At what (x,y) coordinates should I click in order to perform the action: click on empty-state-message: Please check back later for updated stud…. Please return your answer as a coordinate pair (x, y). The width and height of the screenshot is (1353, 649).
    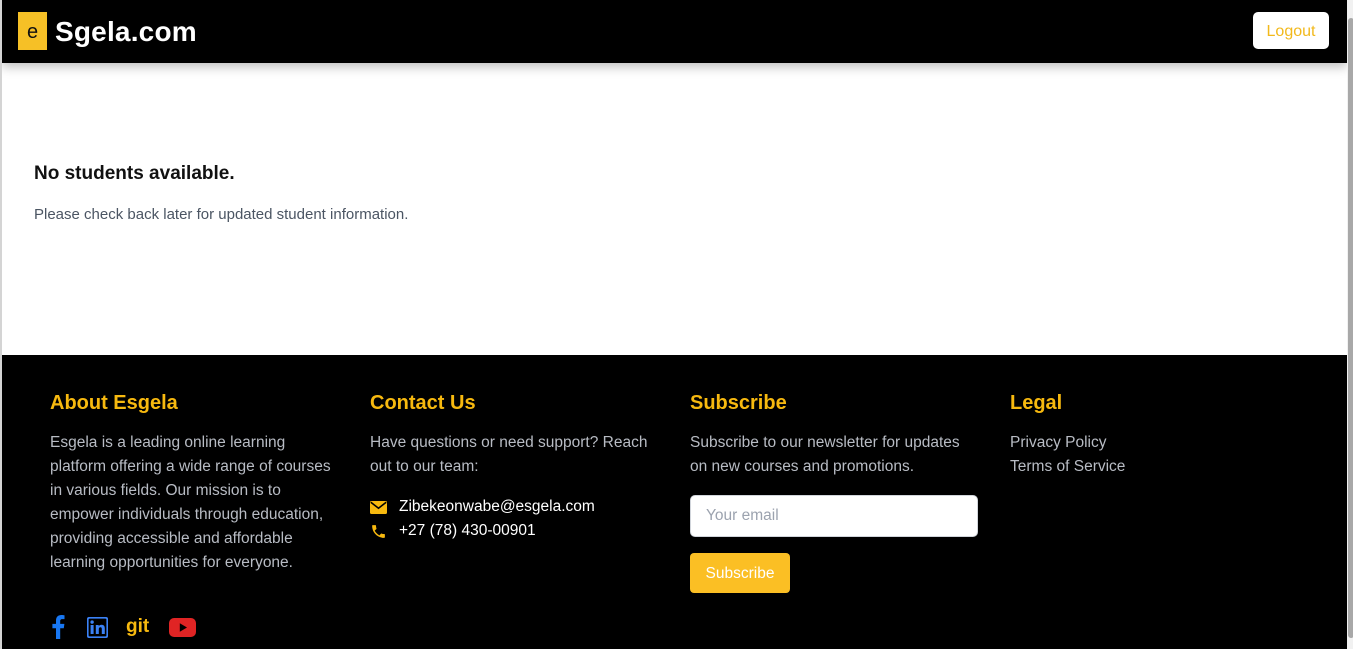
    Looking at the image, I should click on (221, 214).